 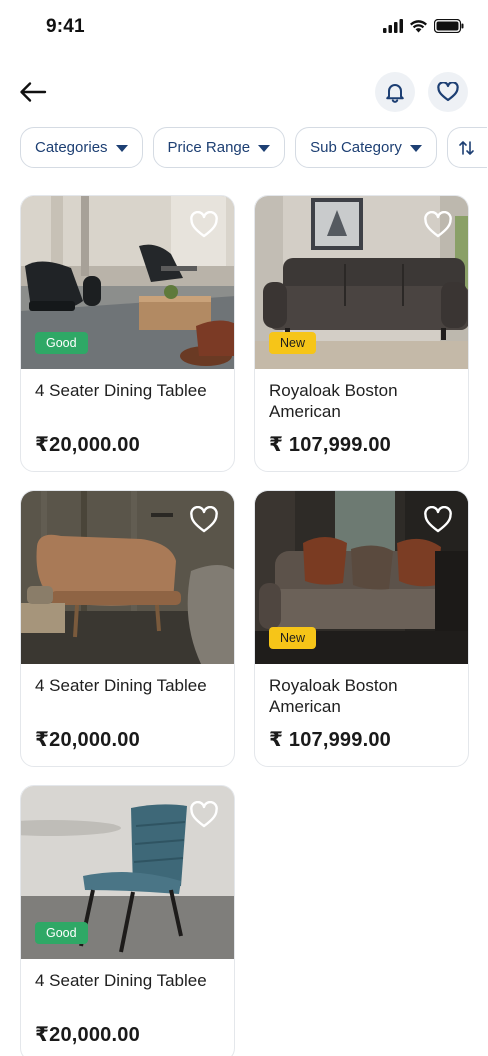 I want to click on product-card: 4 Seater Dining Tablee ₹20,000.00, so click(x=127, y=628).